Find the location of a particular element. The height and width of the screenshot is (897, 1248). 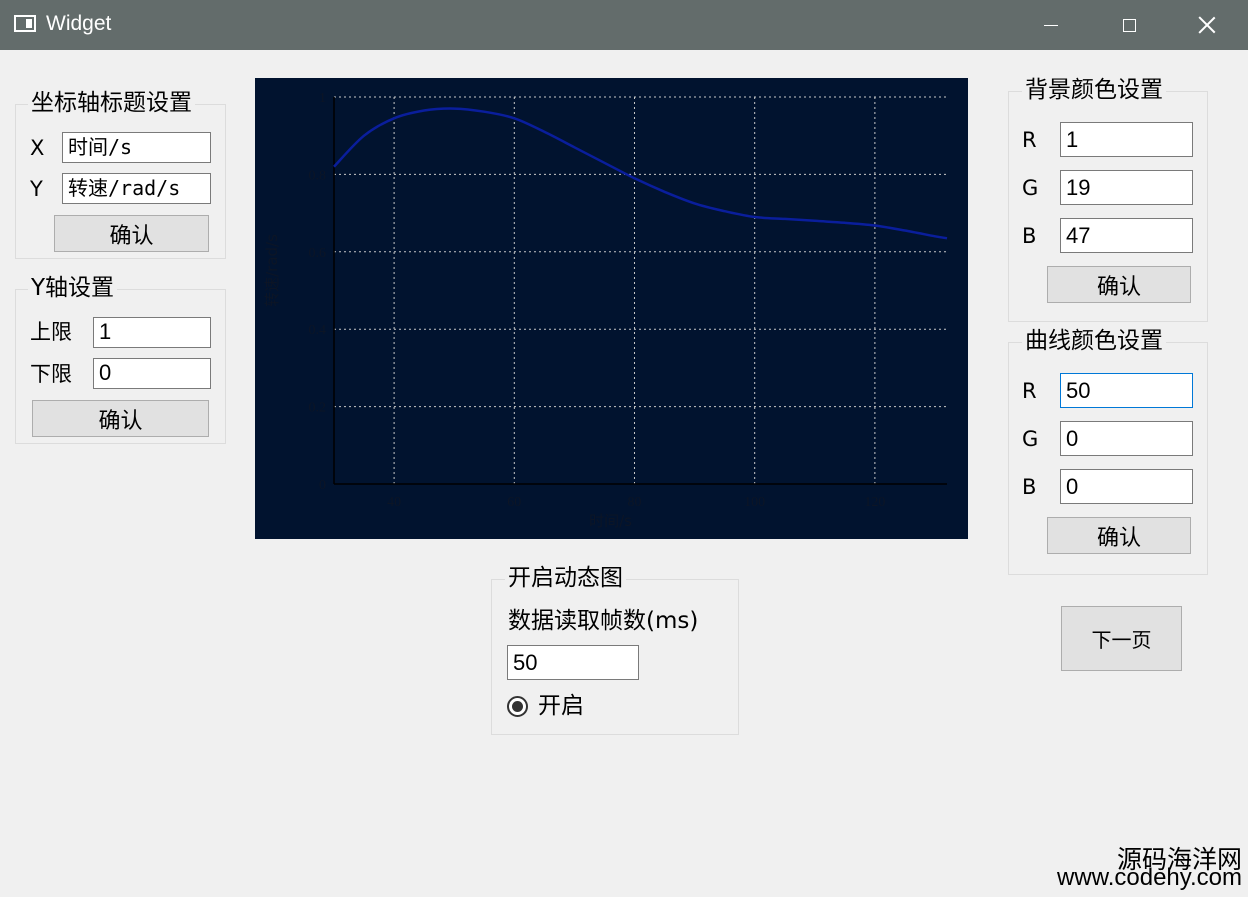

curve-r-input: 50 is located at coordinates (1126, 390).